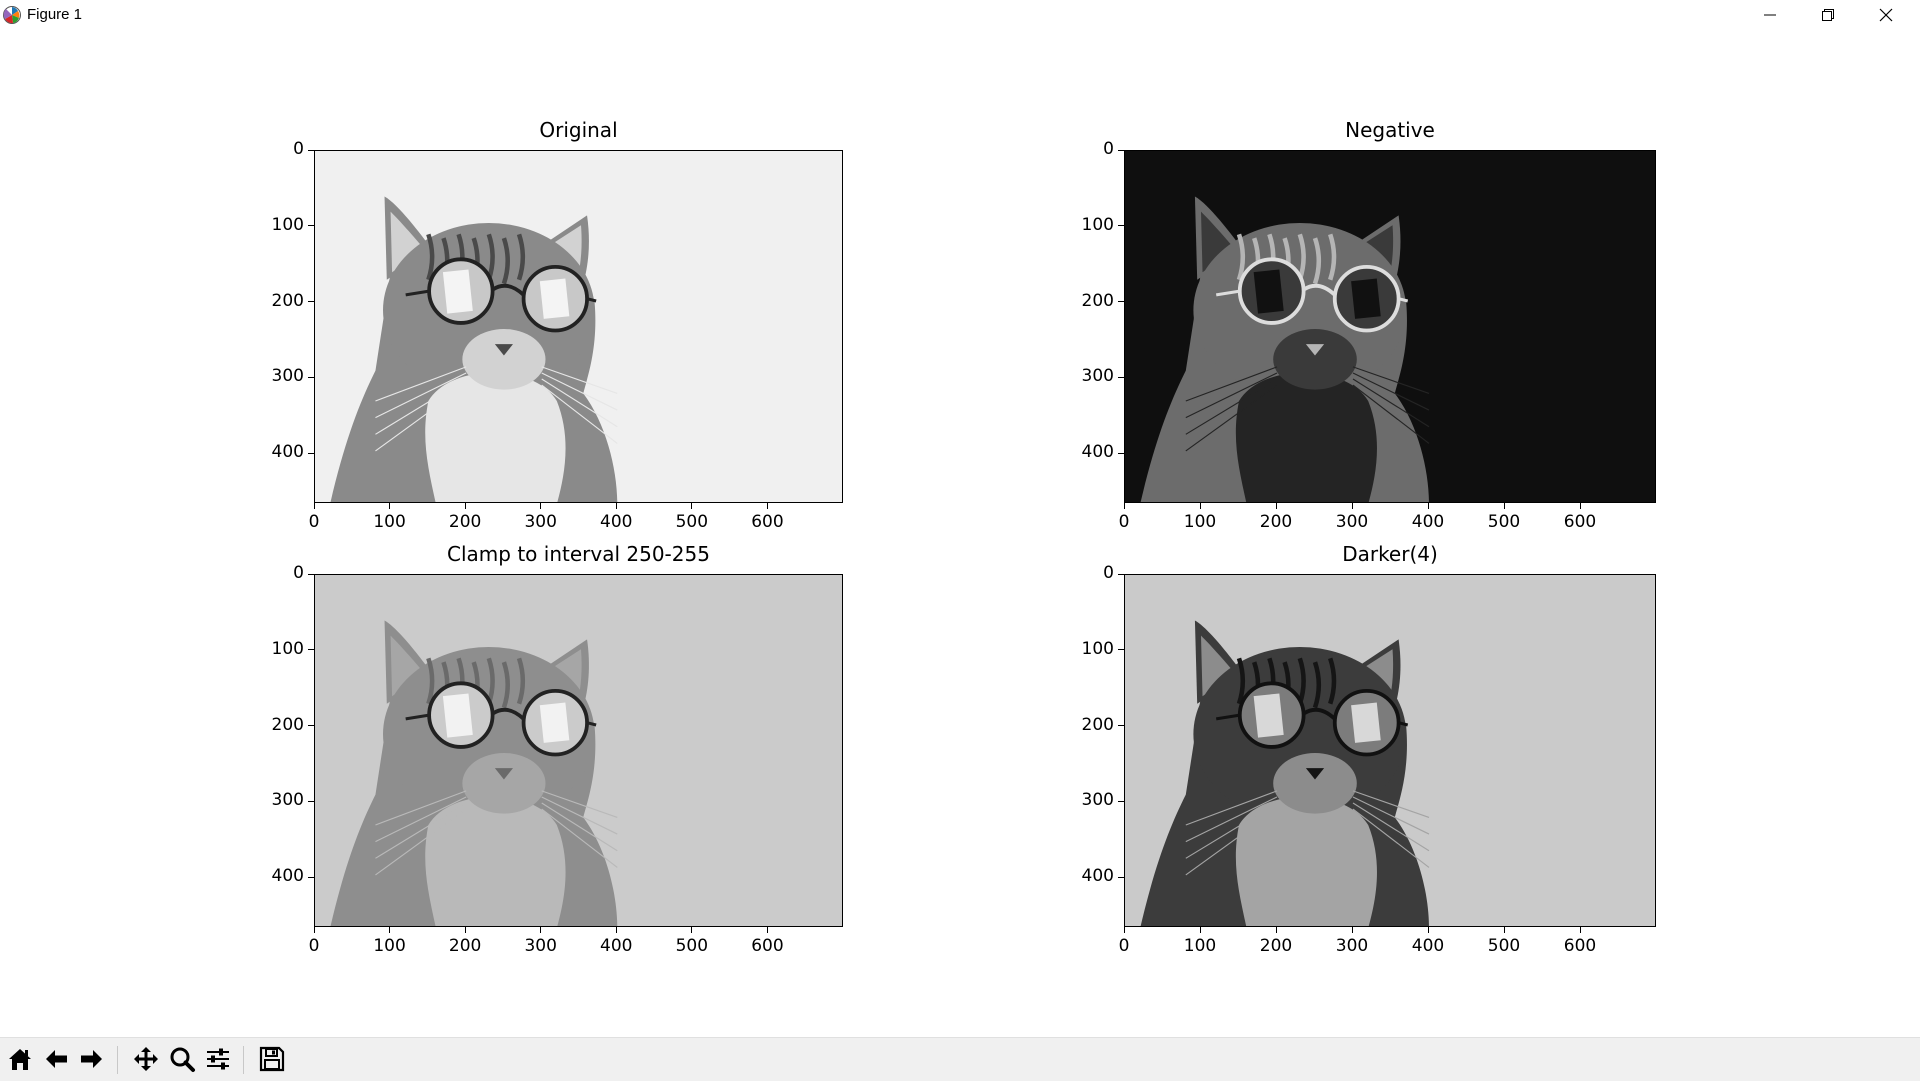  I want to click on arrow-right-icon, so click(91, 1059).